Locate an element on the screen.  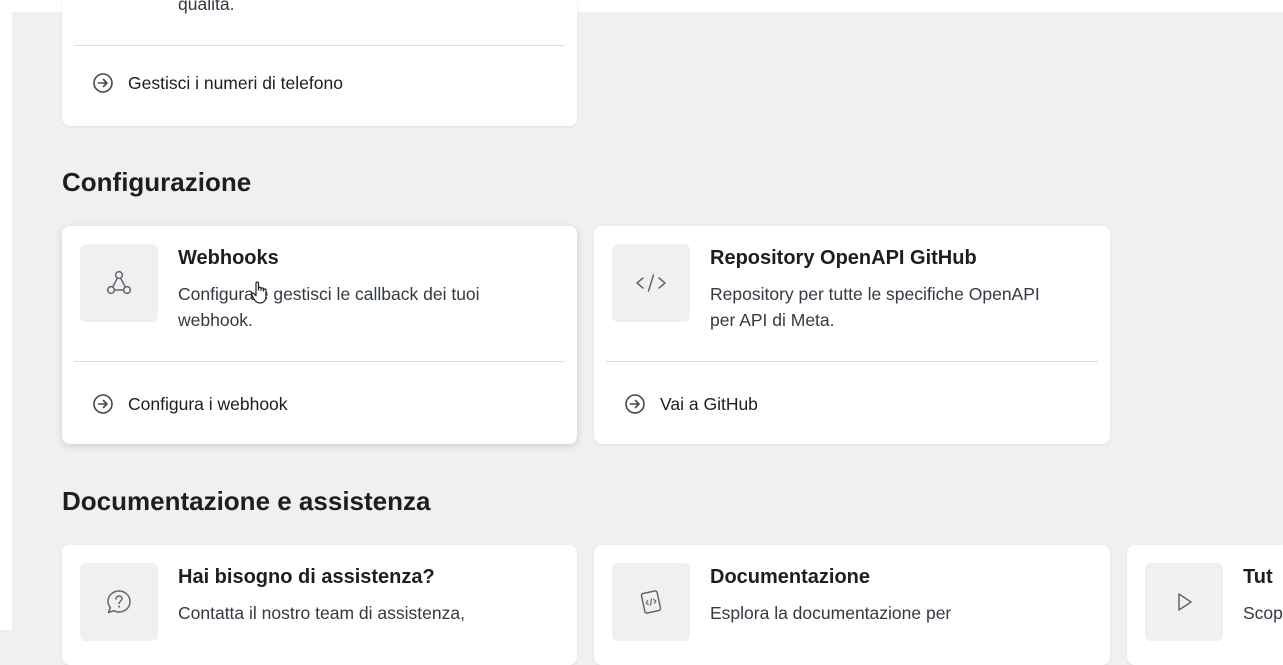
assistance-description: Contatta il nostro team di assistenza, is located at coordinates (321, 613).